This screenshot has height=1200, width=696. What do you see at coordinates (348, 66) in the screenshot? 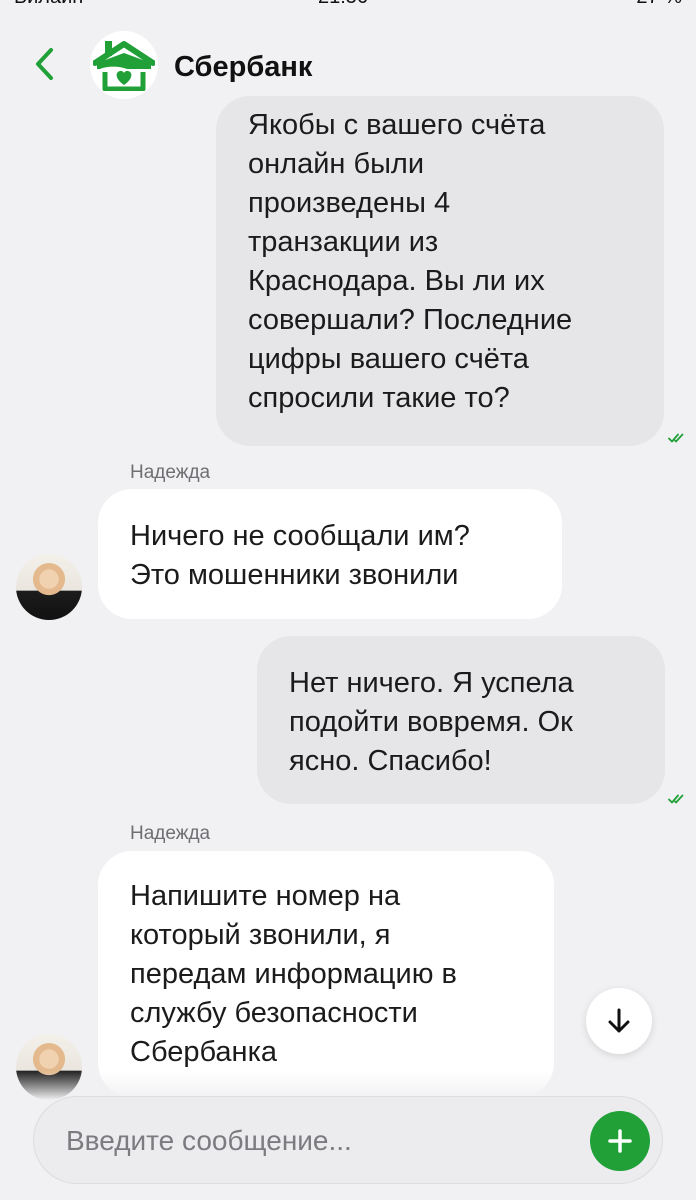
I see `chat-header: Сбербанк` at bounding box center [348, 66].